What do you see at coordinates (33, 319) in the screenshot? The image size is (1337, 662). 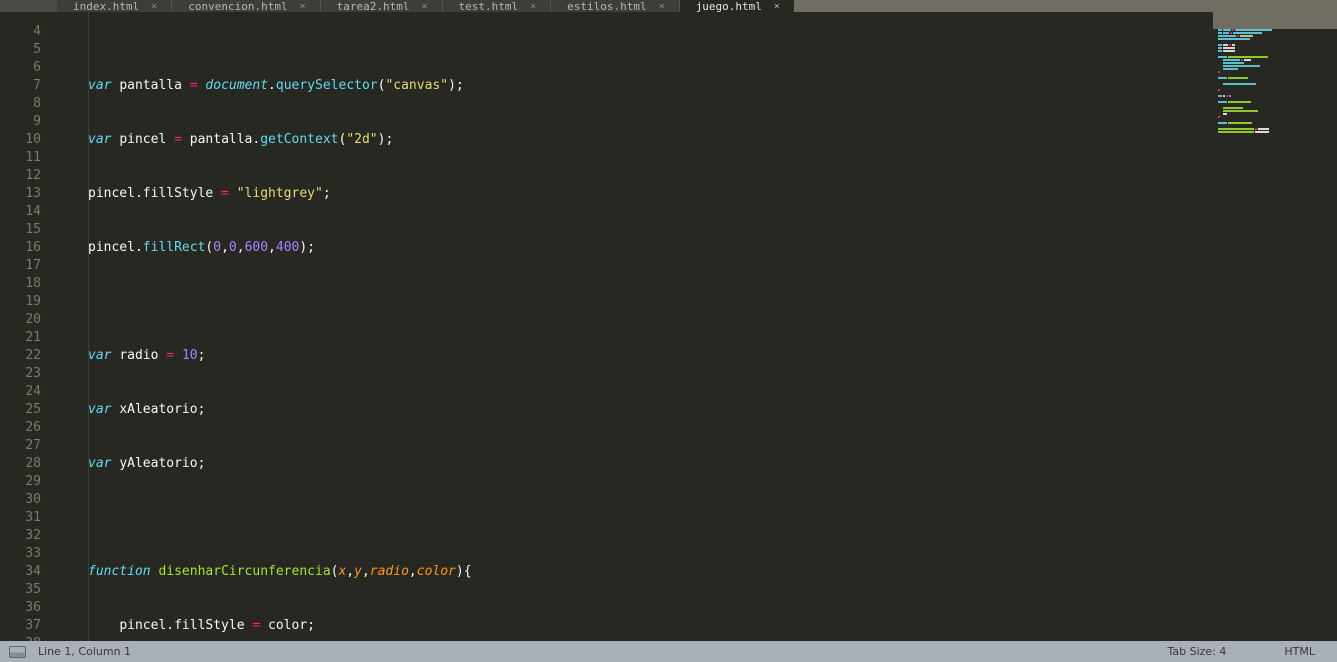 I see `line-number: 20` at bounding box center [33, 319].